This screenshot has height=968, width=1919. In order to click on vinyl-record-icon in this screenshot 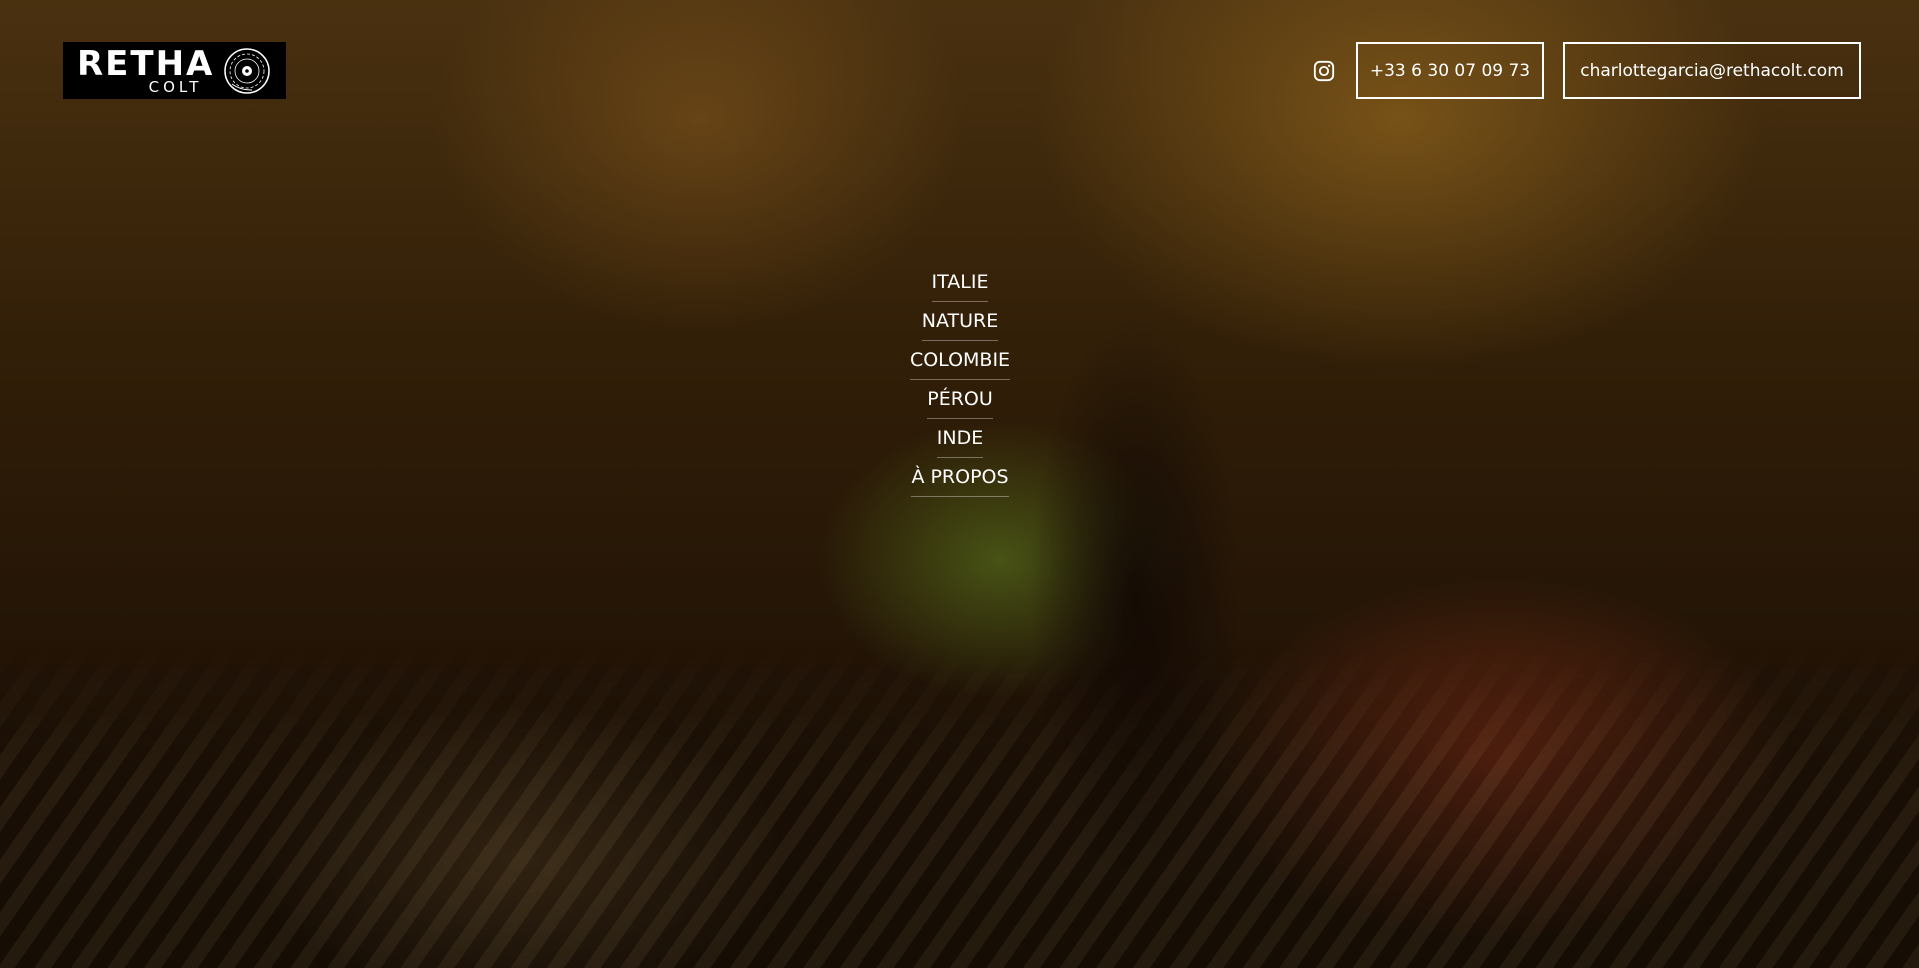, I will do `click(247, 70)`.